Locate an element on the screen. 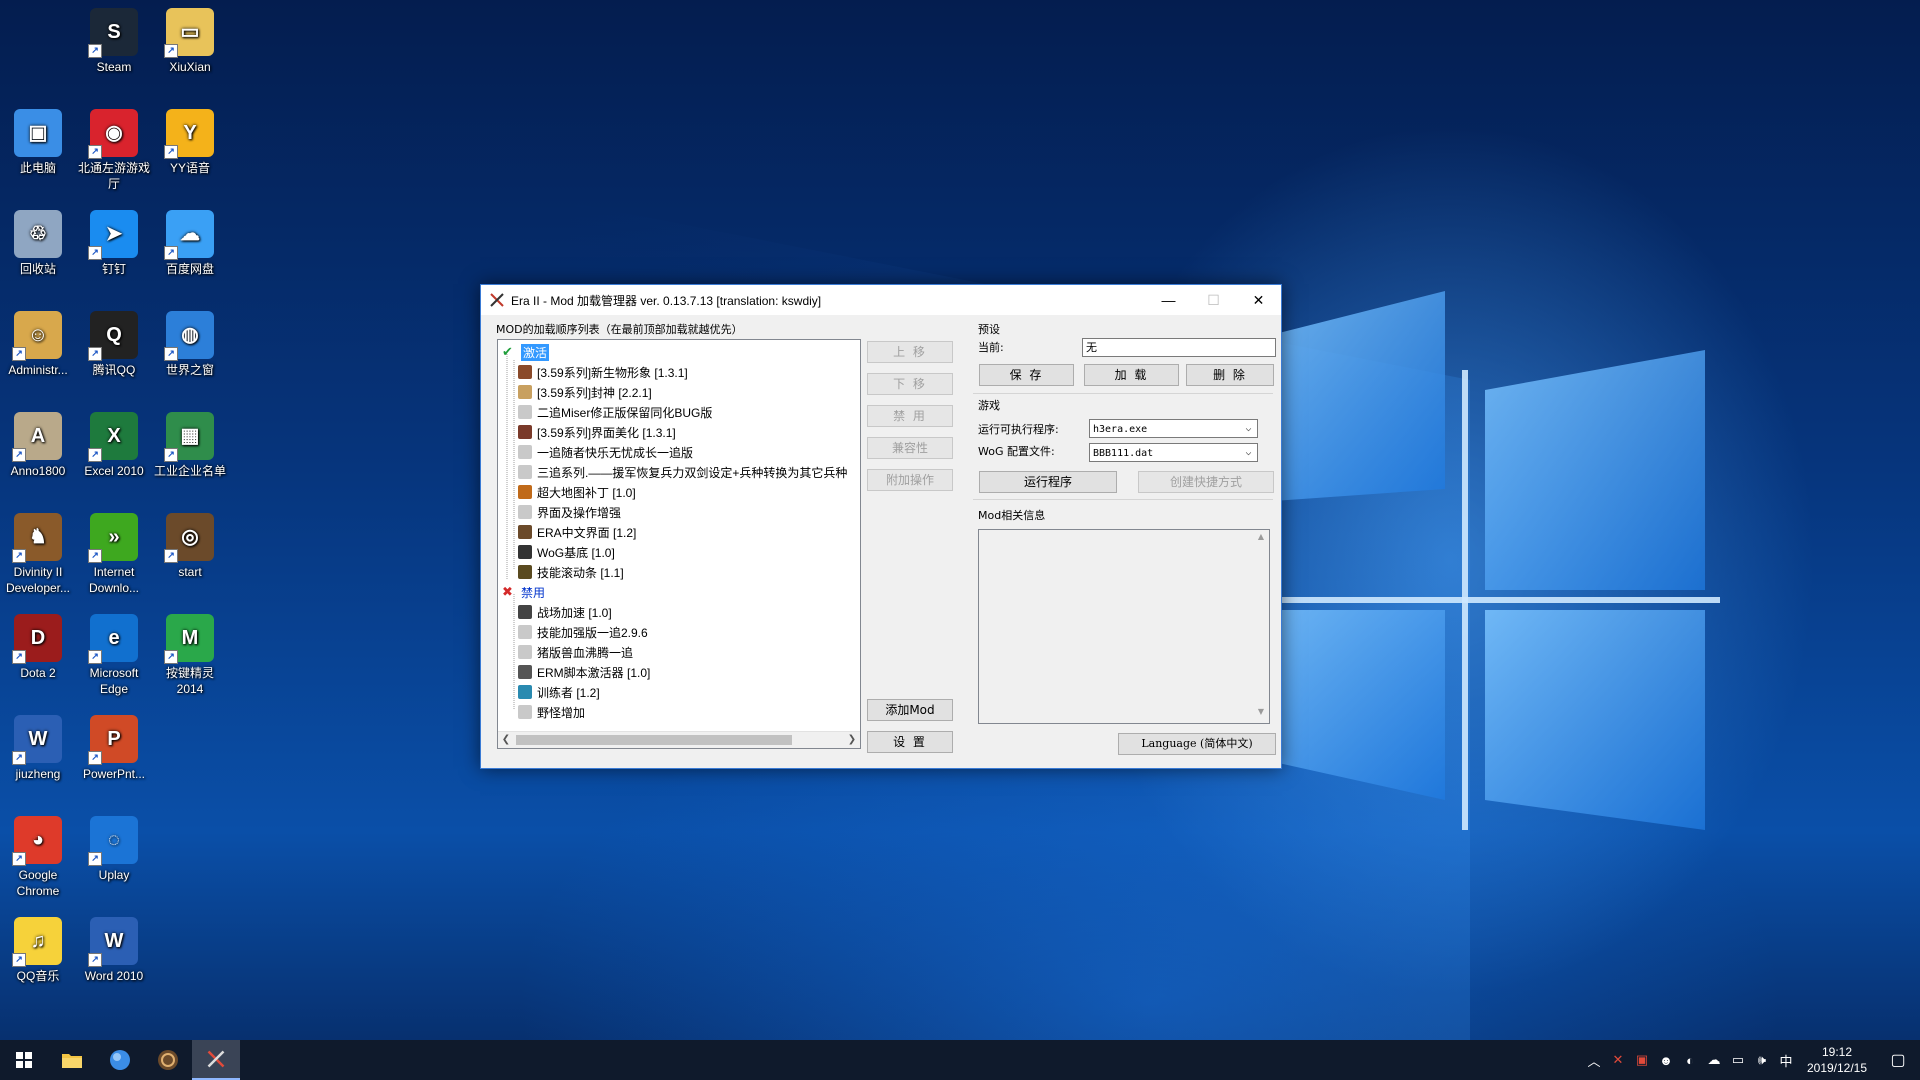  add-mod-button: 添加Mod is located at coordinates (910, 710).